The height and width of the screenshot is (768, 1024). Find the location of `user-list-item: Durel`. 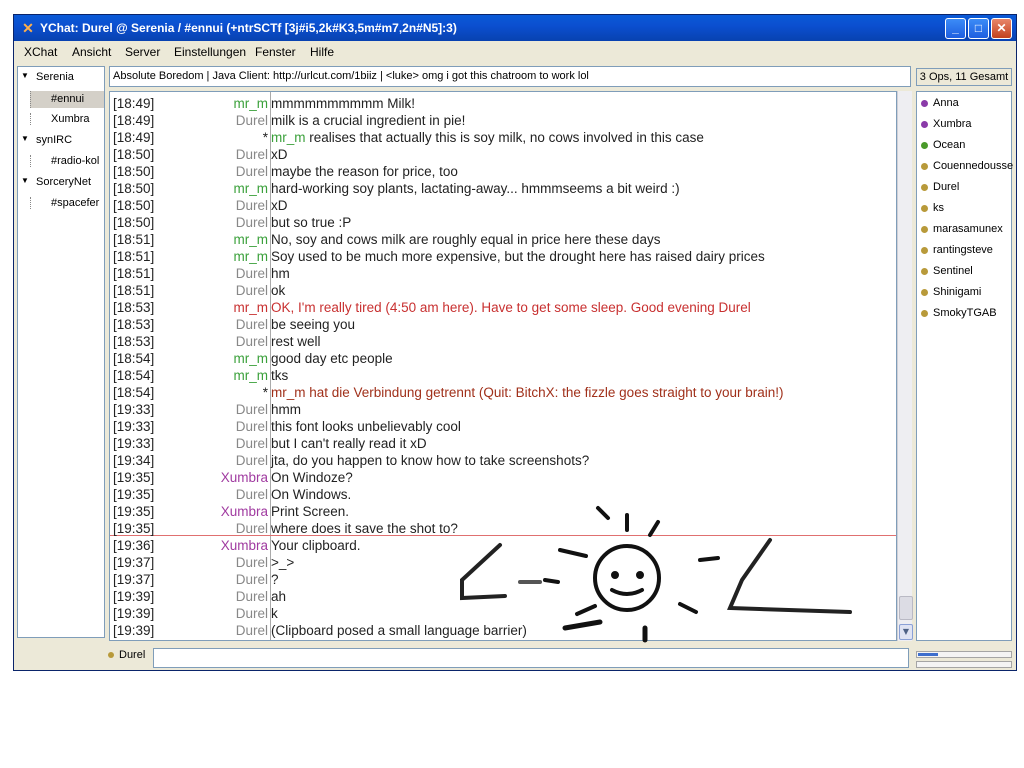

user-list-item: Durel is located at coordinates (940, 187).